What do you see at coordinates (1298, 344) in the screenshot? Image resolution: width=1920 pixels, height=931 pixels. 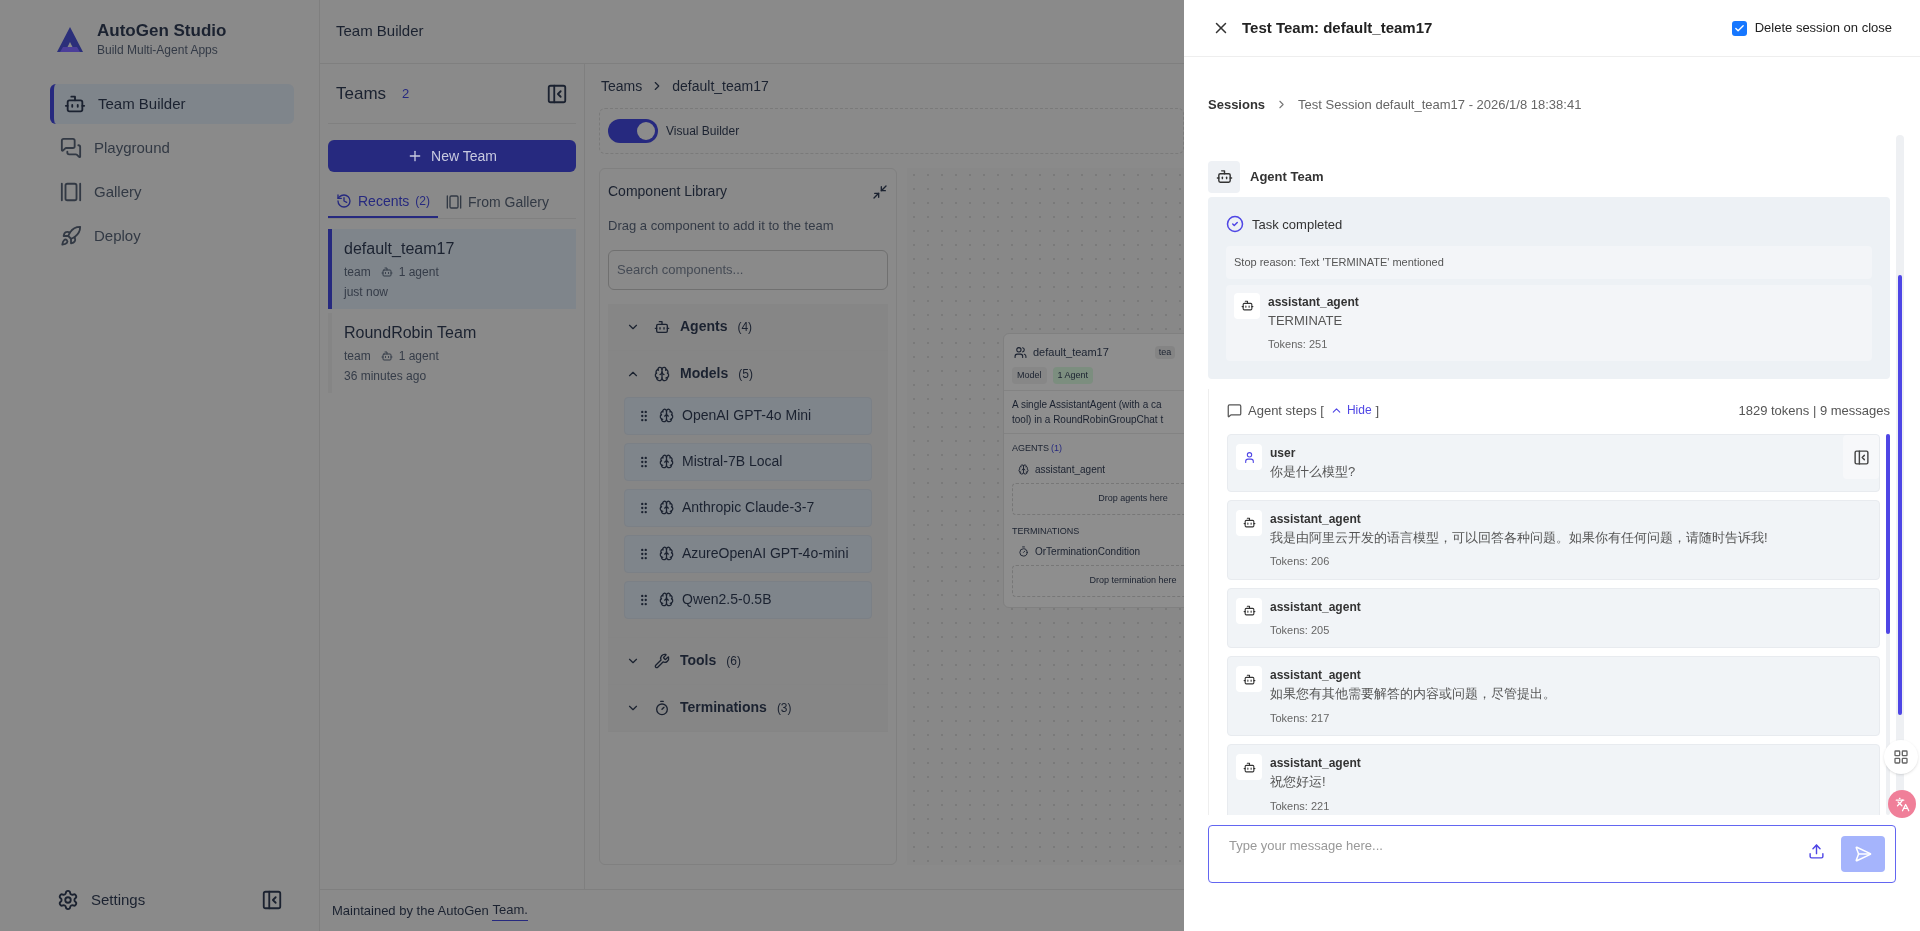 I see `token-count: Tokens: 251` at bounding box center [1298, 344].